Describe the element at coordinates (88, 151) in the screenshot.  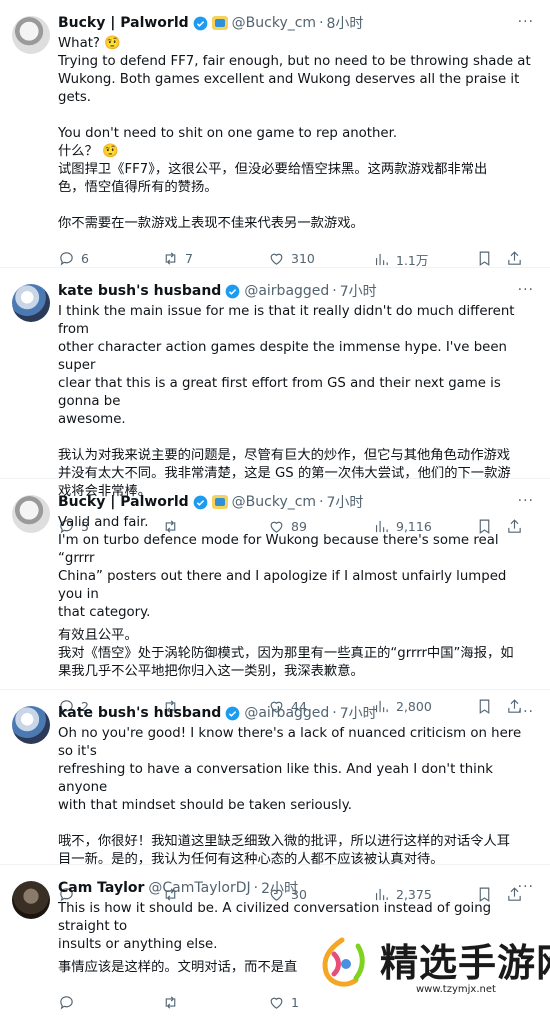
I see `text-line: 什么？ 🤨` at that location.